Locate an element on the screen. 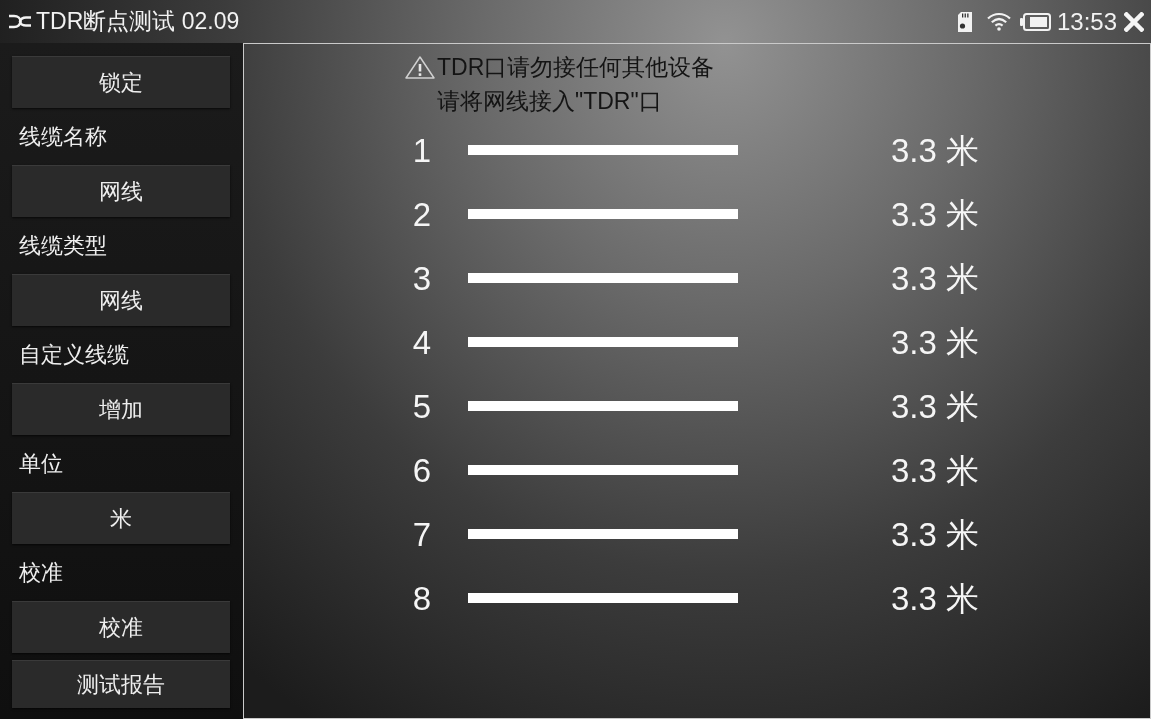 Image resolution: width=1151 pixels, height=719 pixels. close-button is located at coordinates (1134, 21).